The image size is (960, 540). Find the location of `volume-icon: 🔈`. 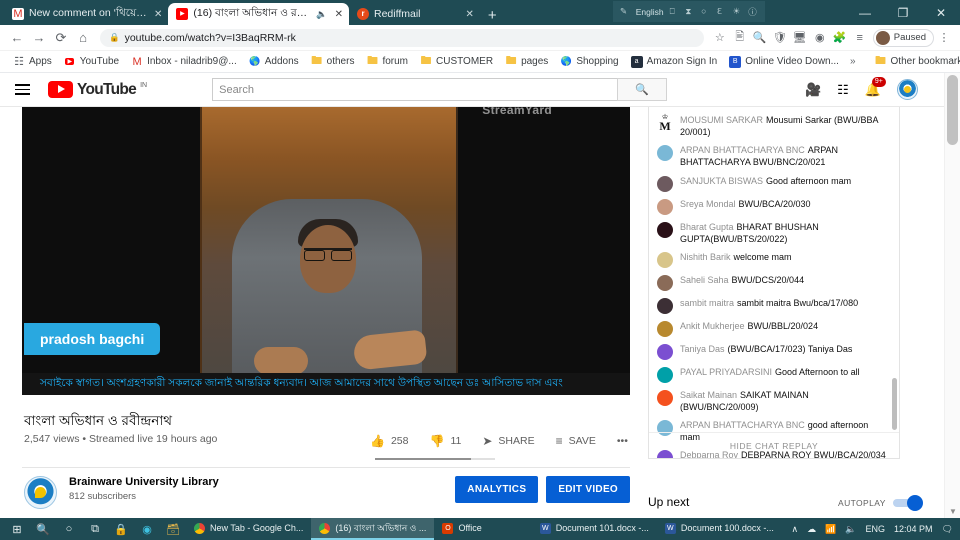

volume-icon: 🔈 is located at coordinates (850, 529).